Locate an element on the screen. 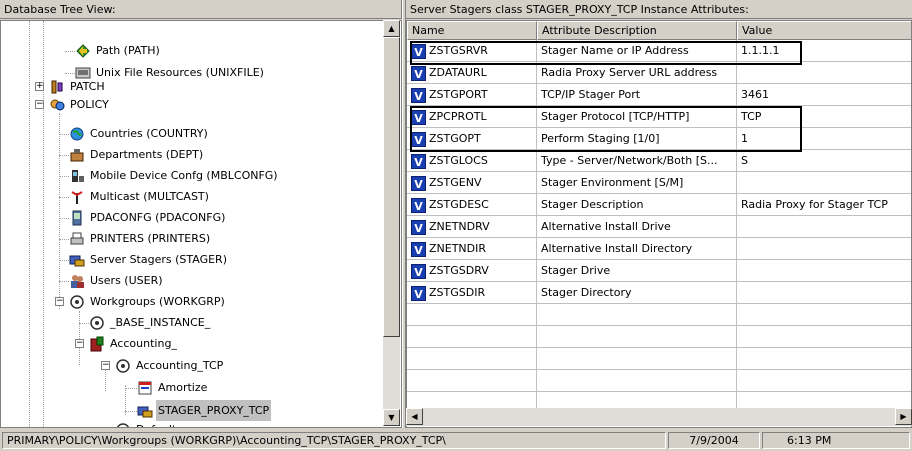  tree-item-server-stagers: Server Stagers (STAGER) is located at coordinates (149, 259).